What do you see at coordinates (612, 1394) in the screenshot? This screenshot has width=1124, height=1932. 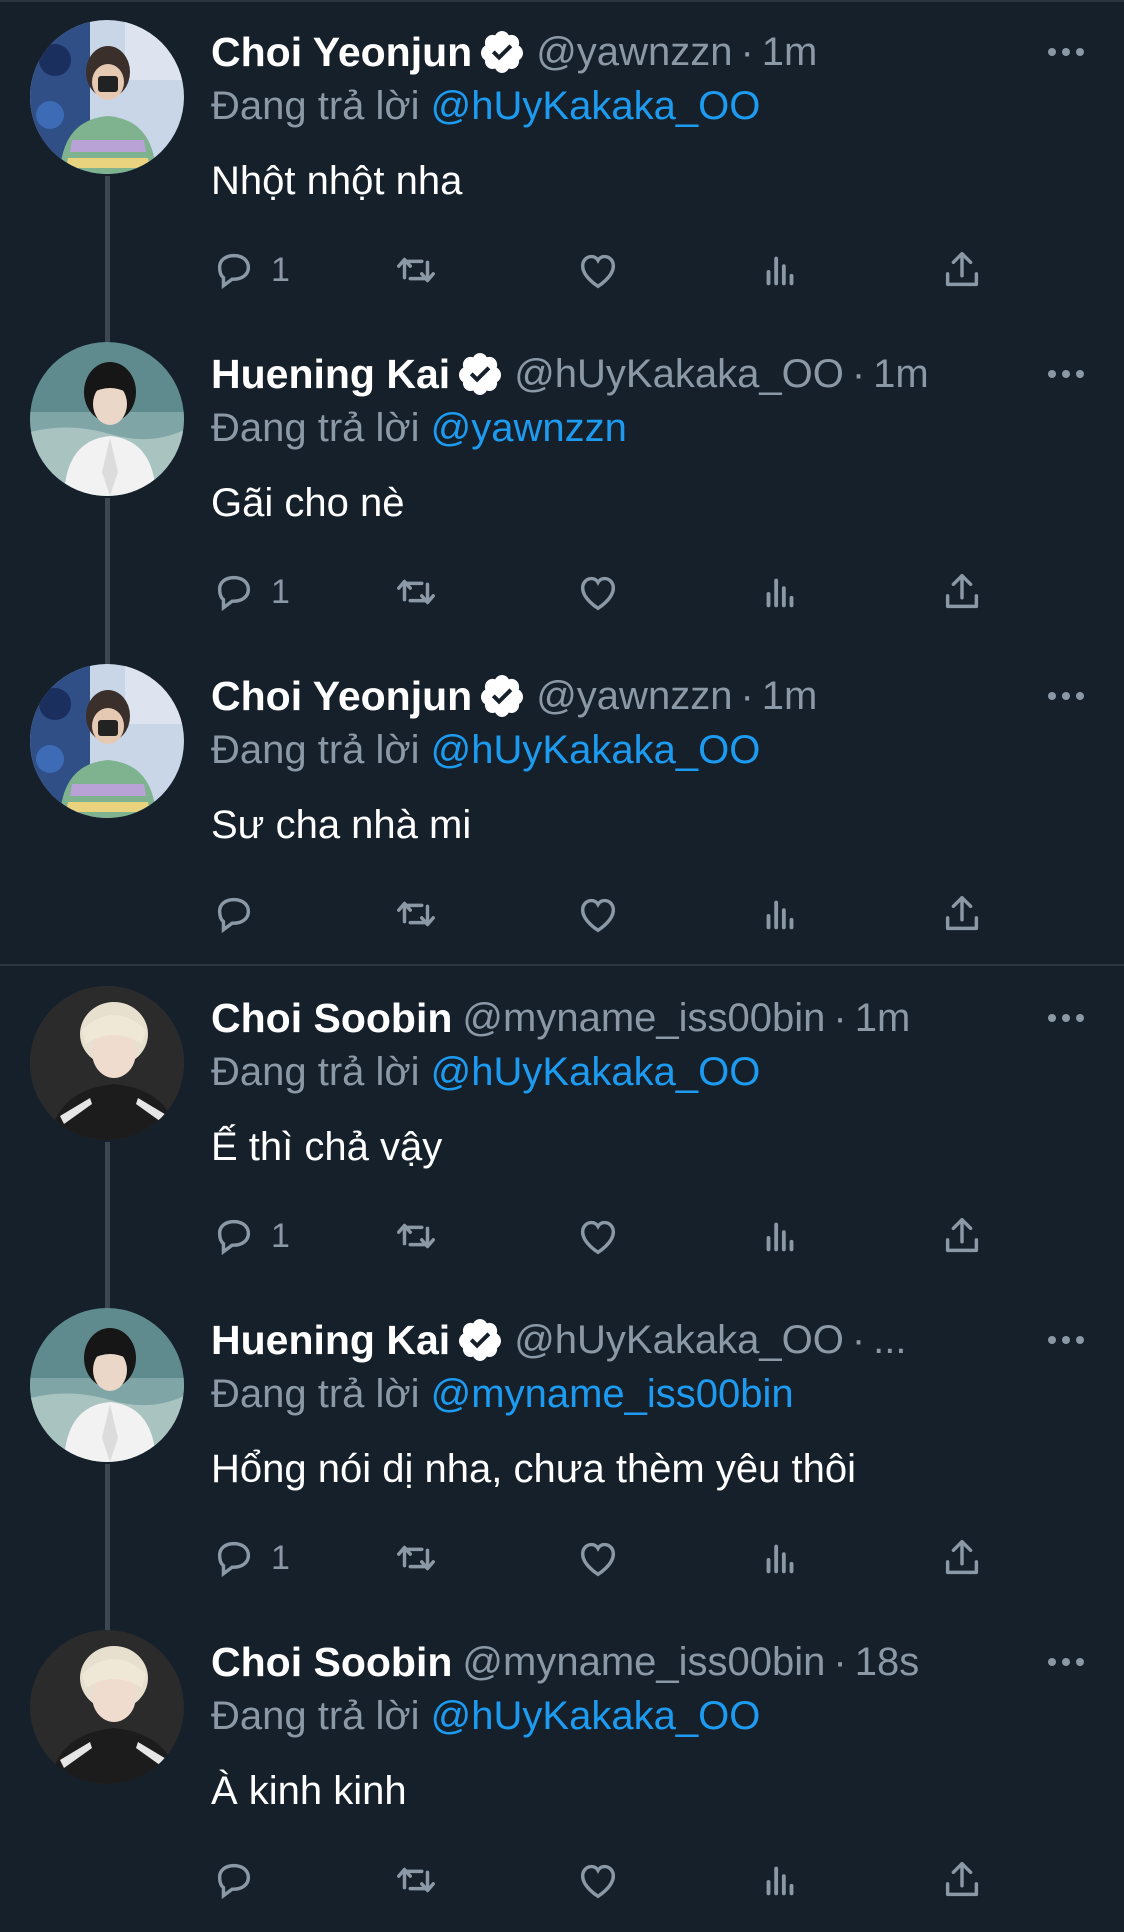 I see `mention-link: @myname_iss00bin` at bounding box center [612, 1394].